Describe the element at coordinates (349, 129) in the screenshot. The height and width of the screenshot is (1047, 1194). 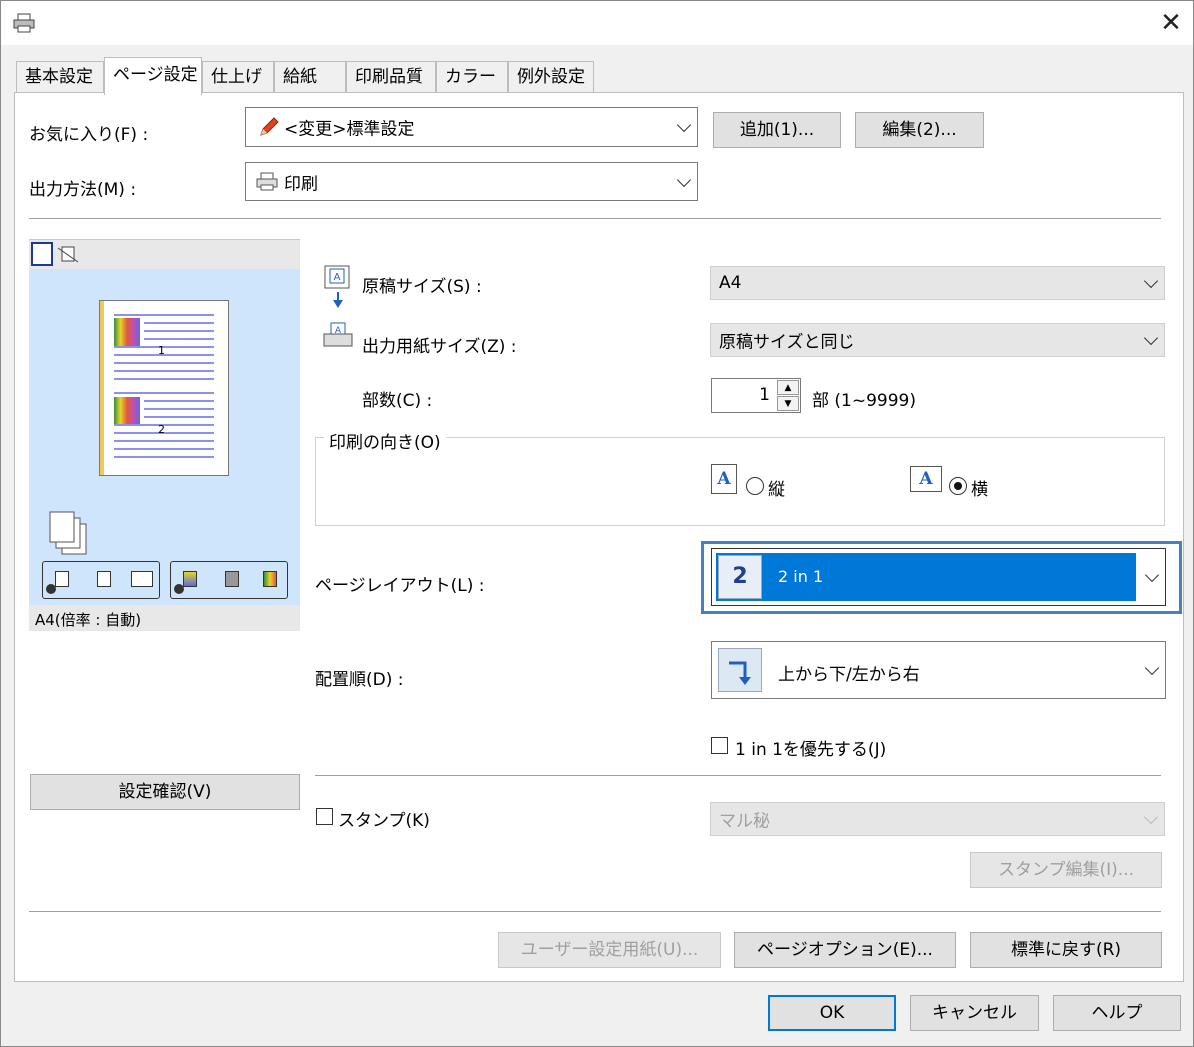
I see `favorites-value: <変更>標準設定` at that location.